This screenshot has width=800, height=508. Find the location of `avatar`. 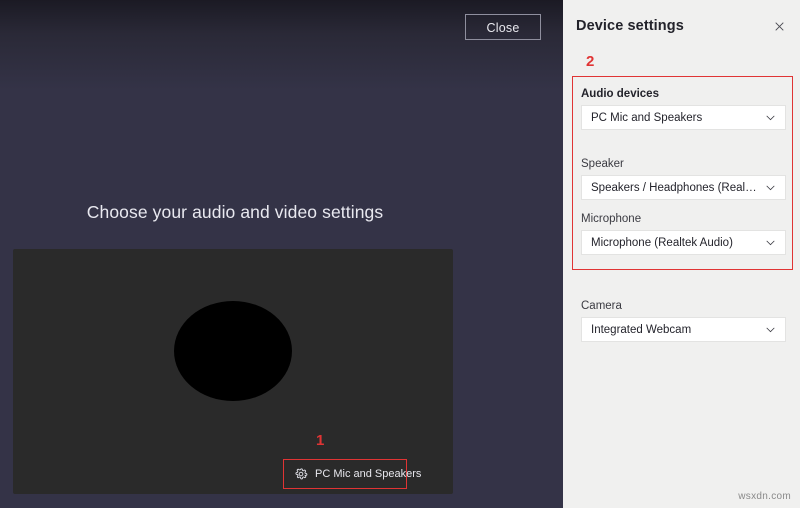

avatar is located at coordinates (233, 351).